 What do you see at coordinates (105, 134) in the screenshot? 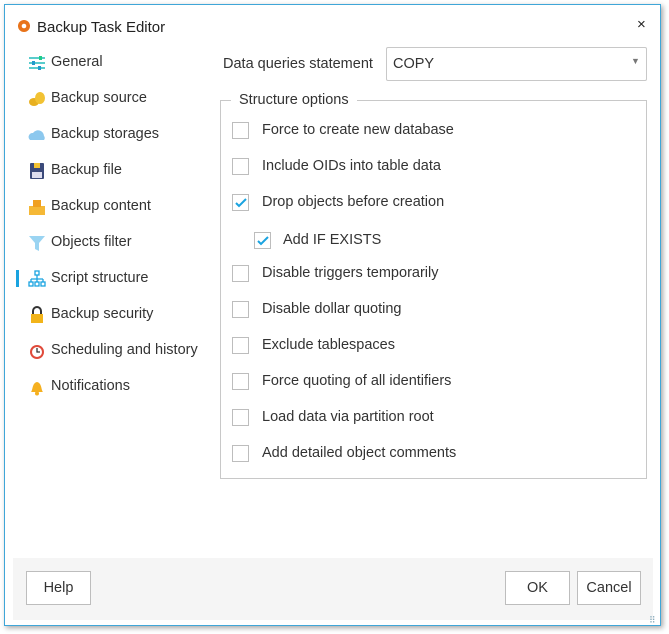
I see `sidebar-item-label: Backup storages` at bounding box center [105, 134].